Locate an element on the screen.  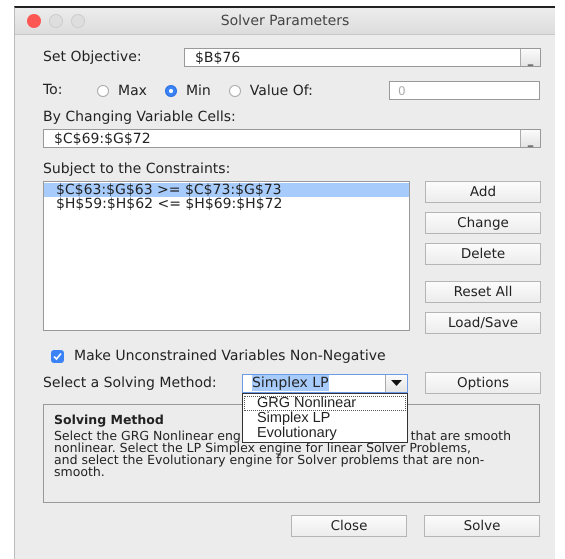
dialog-button: Close is located at coordinates (349, 526).